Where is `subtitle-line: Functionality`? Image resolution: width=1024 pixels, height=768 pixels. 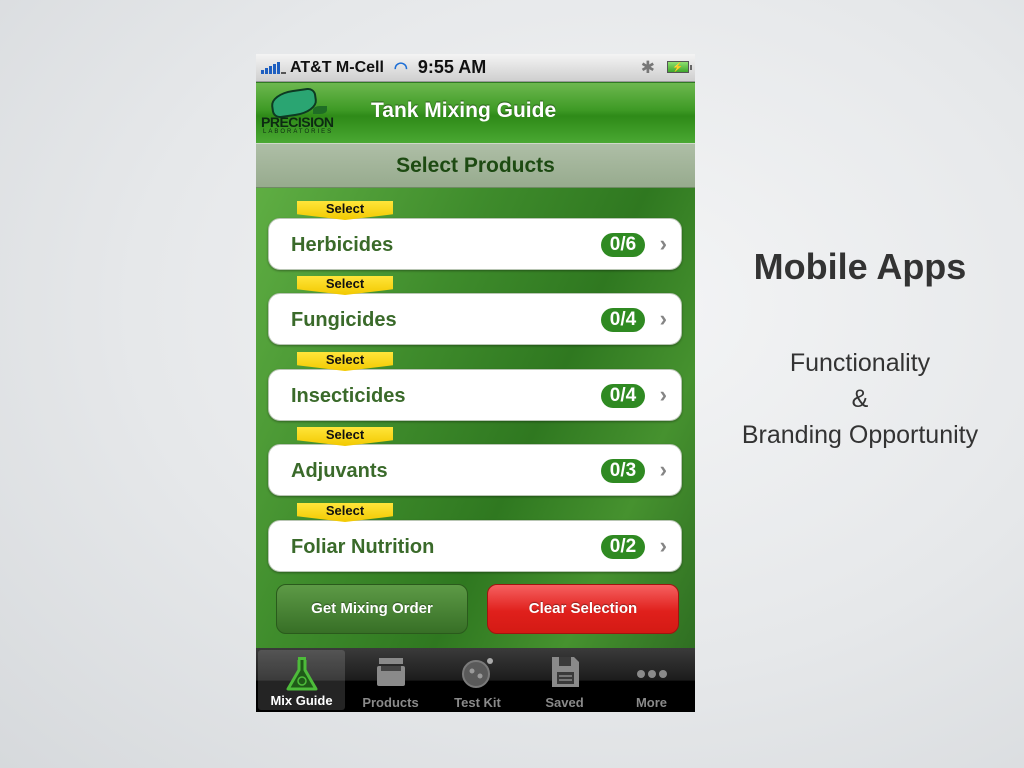
subtitle-line: Functionality is located at coordinates (860, 363).